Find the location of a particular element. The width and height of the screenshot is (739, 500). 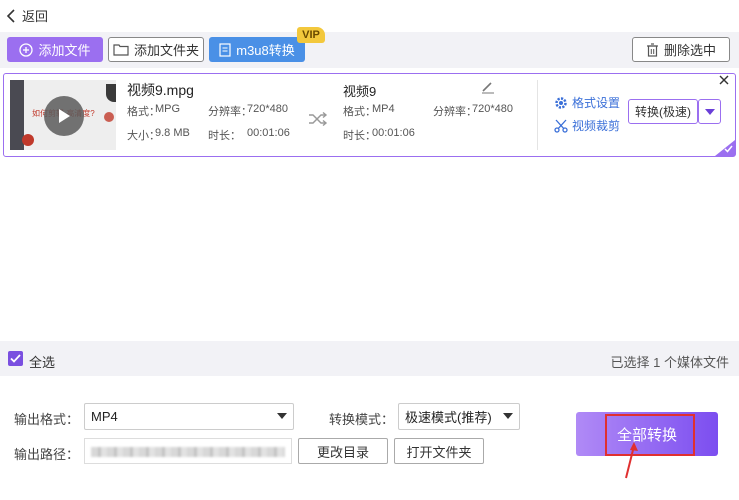

folder-icon is located at coordinates (121, 50).